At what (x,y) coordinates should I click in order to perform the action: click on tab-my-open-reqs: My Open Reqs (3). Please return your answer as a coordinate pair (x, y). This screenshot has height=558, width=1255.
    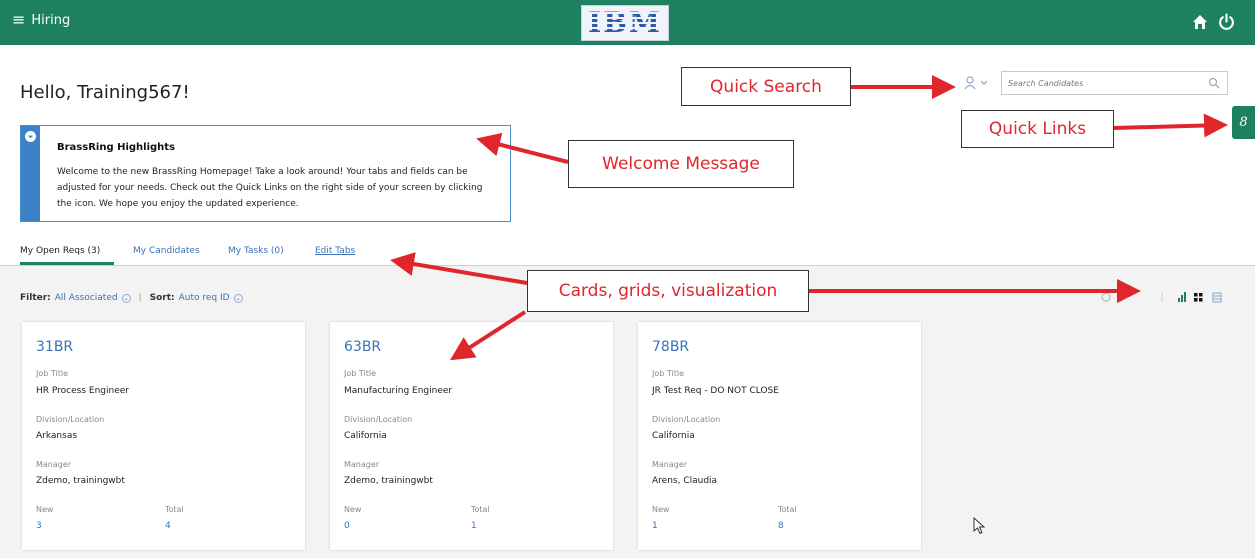
    Looking at the image, I should click on (60, 251).